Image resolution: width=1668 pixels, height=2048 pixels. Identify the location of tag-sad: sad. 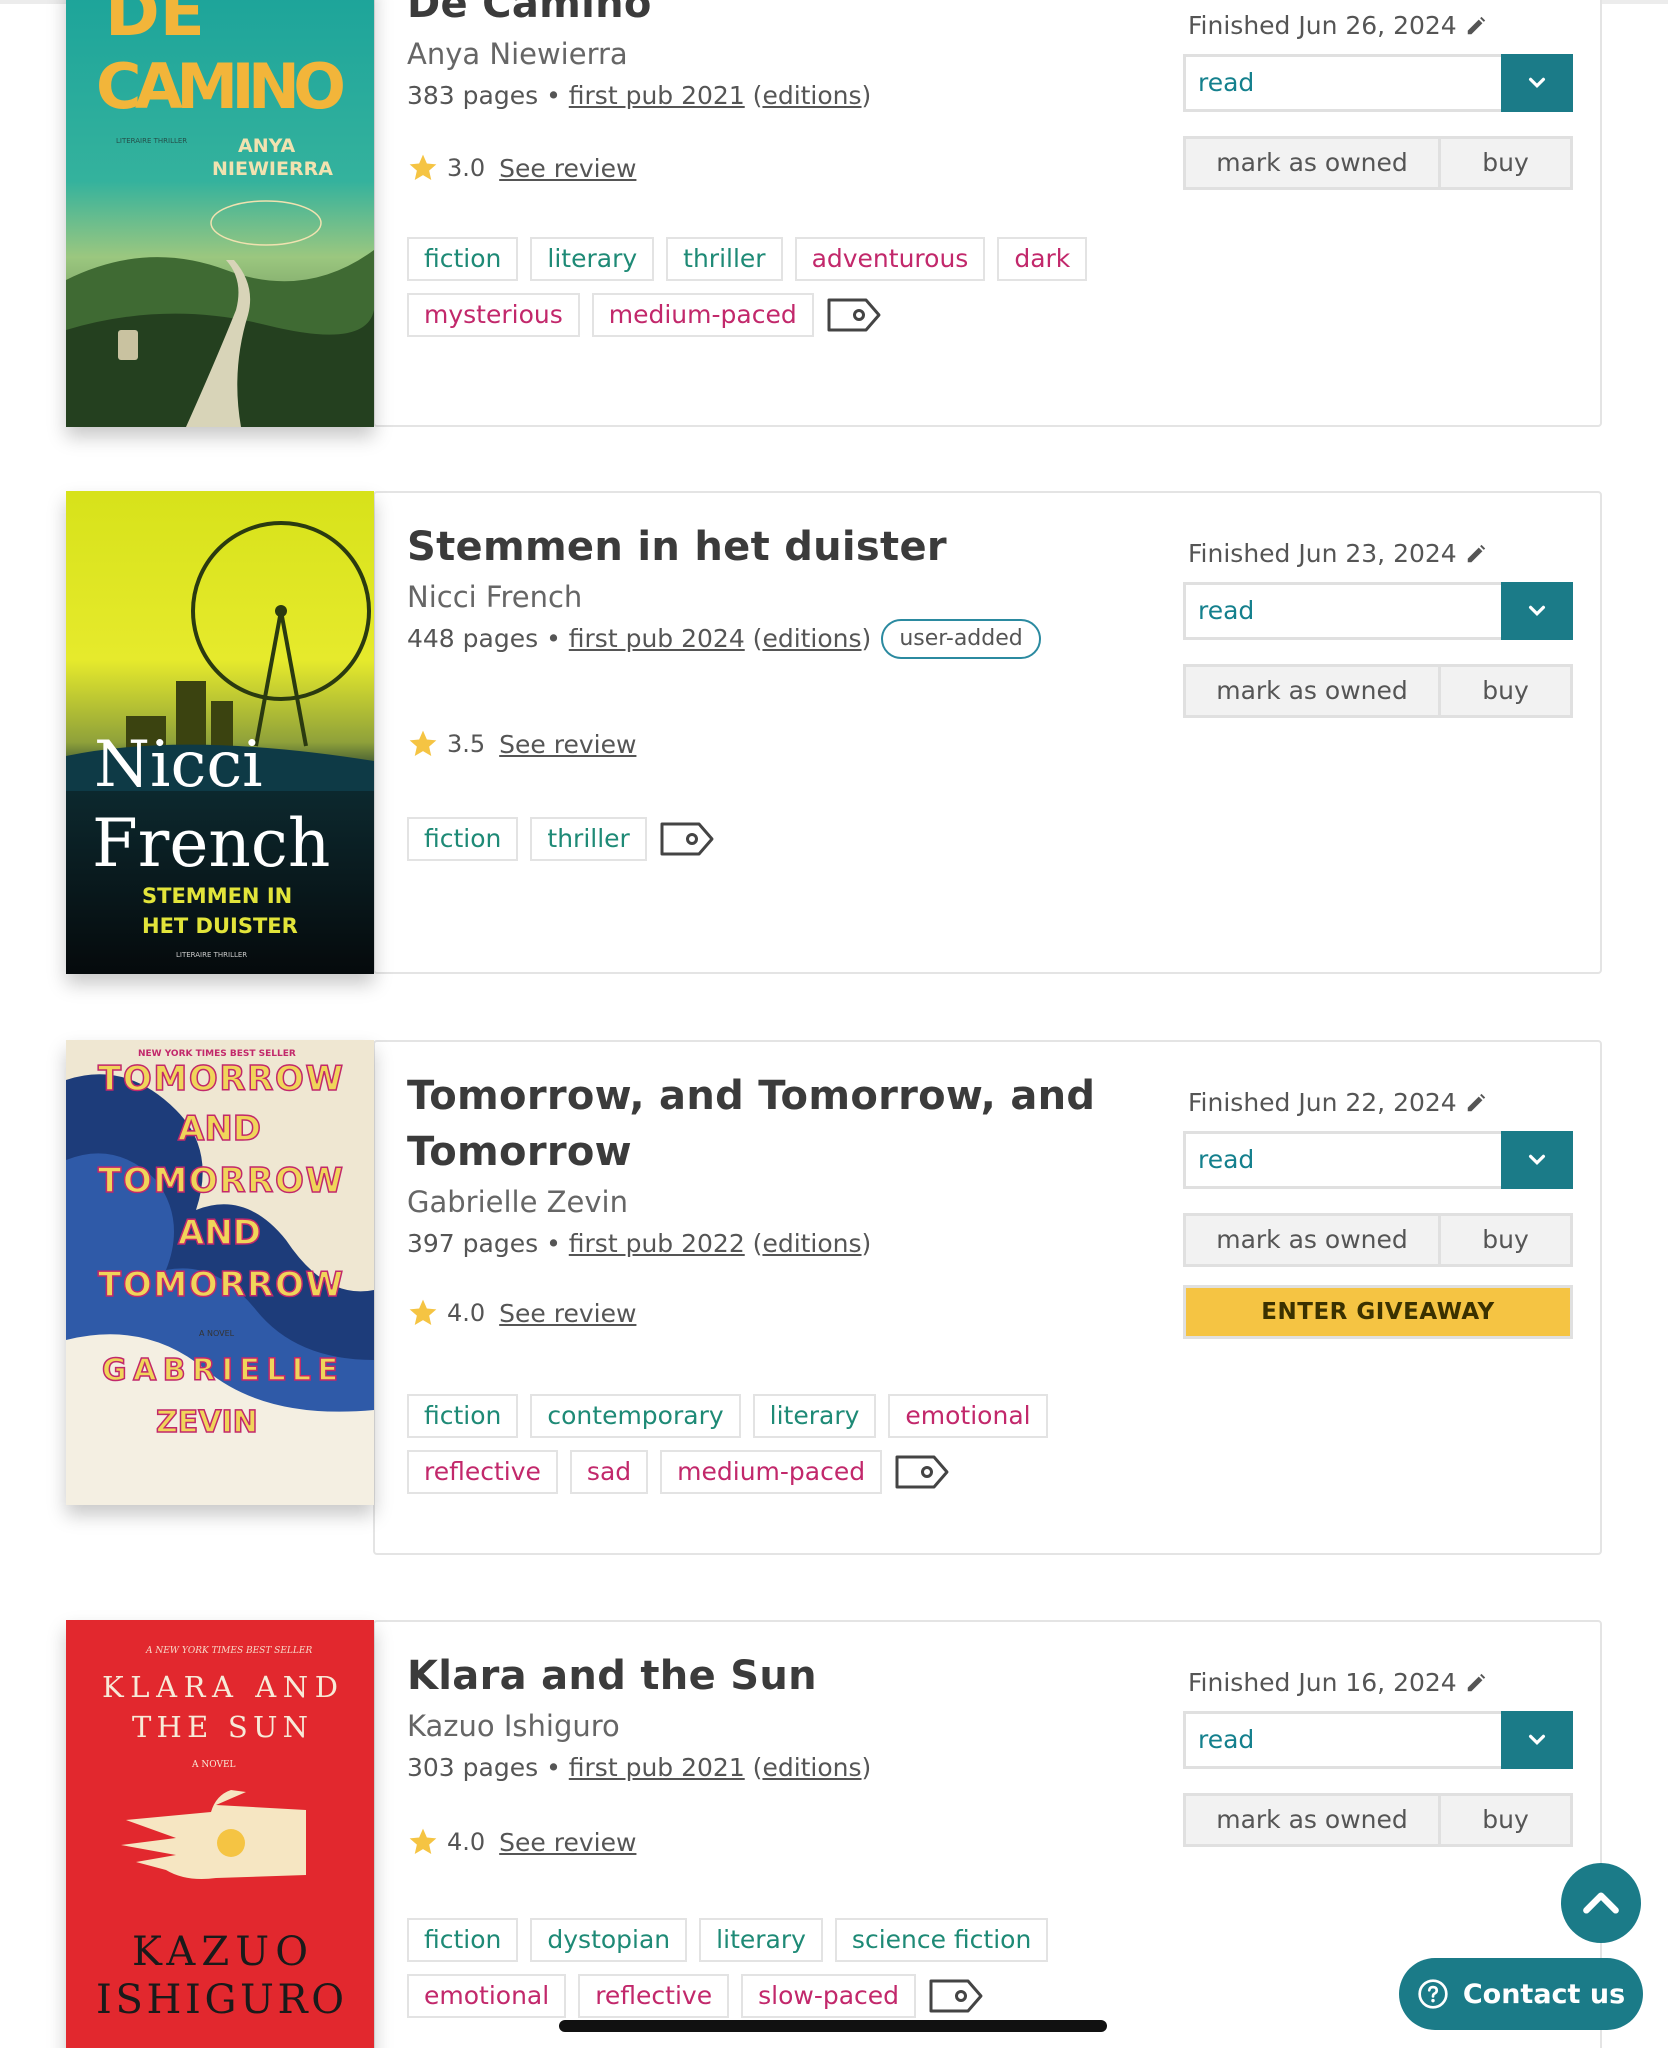
(609, 1472).